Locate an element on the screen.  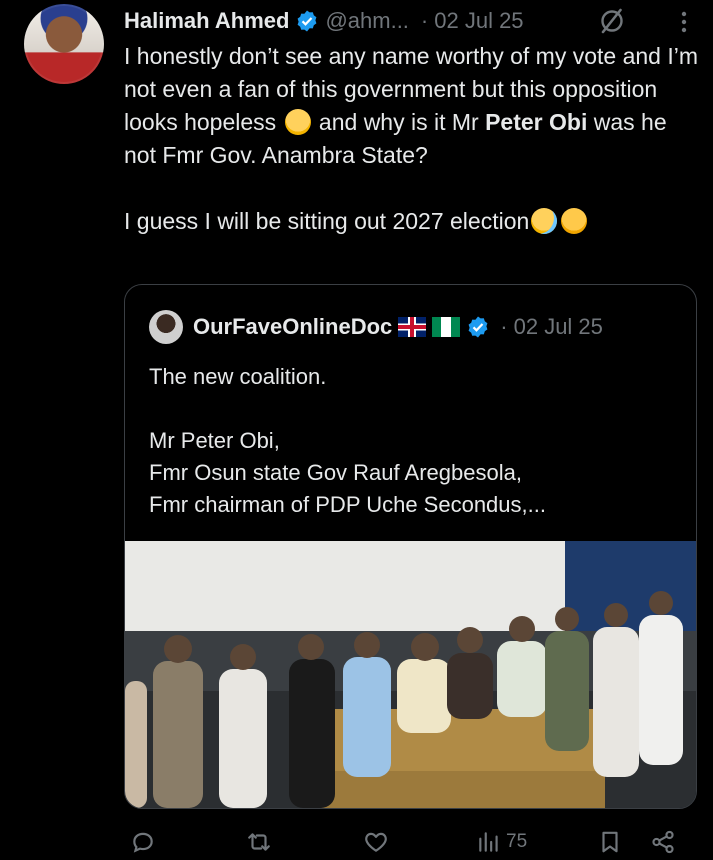
grok-icon is located at coordinates (612, 21).